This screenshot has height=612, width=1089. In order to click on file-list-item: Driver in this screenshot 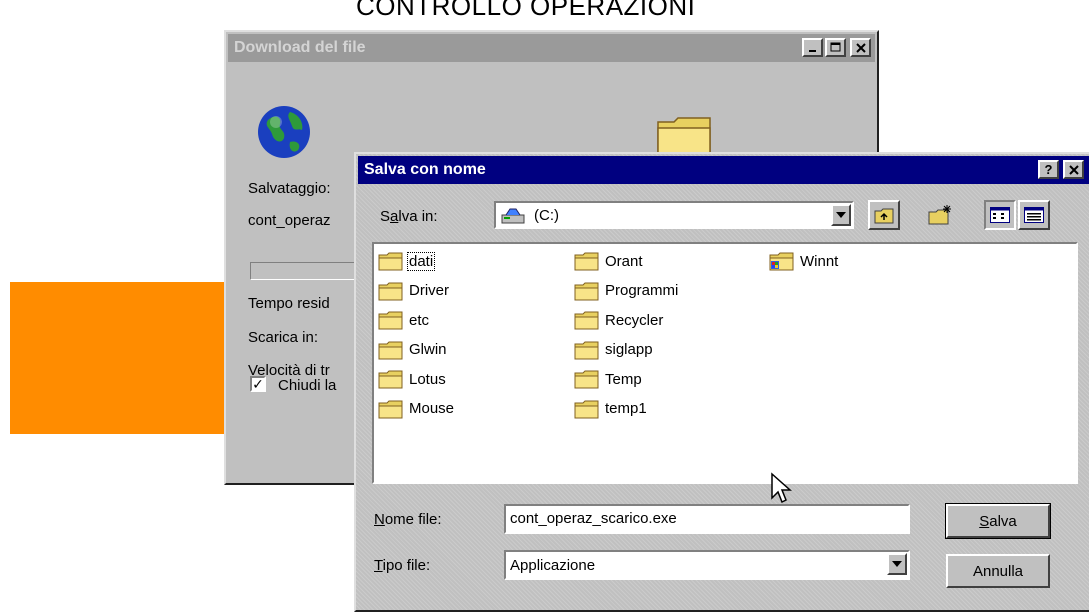, I will do `click(414, 291)`.